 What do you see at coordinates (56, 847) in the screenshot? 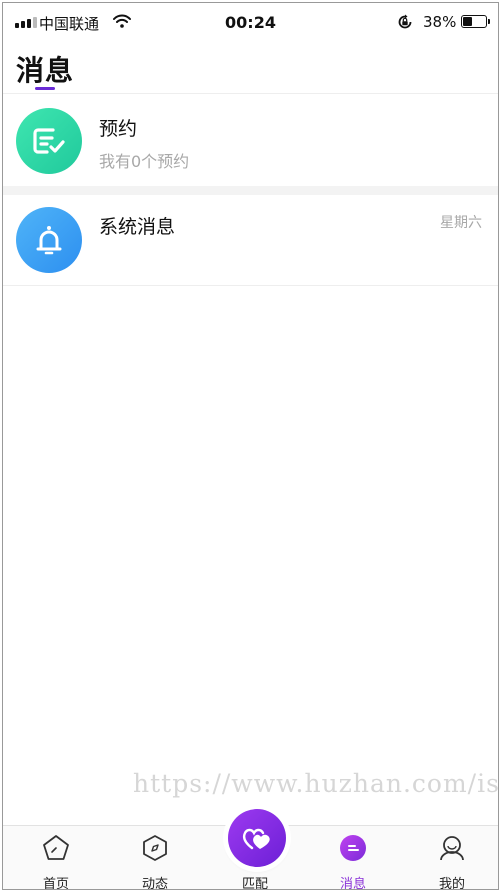
I see `home-pentagon-icon` at bounding box center [56, 847].